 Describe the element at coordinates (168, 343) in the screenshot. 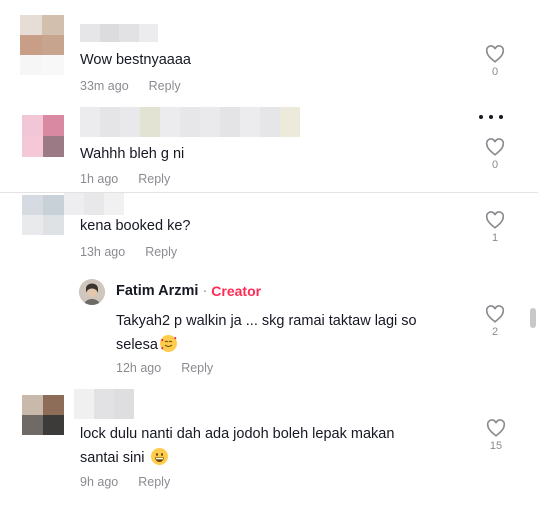

I see `smiling-face-with-hearts-emoji` at that location.